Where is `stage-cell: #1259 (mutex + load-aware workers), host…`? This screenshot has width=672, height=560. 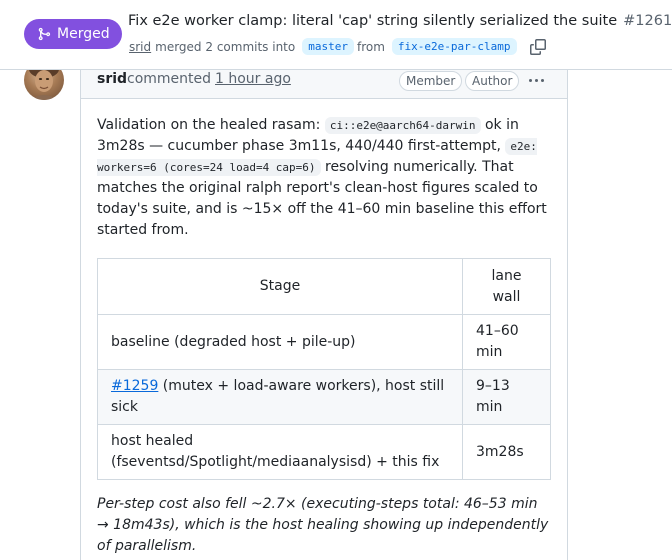
stage-cell: #1259 (mutex + load-aware workers), host… is located at coordinates (280, 397).